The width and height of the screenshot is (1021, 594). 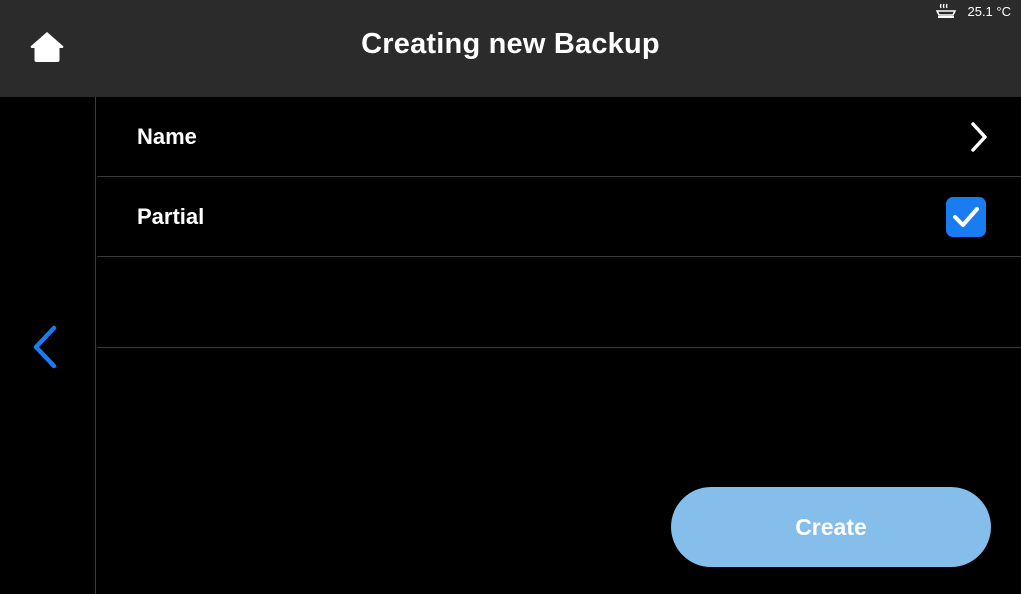 I want to click on partial-checkbox, so click(x=966, y=217).